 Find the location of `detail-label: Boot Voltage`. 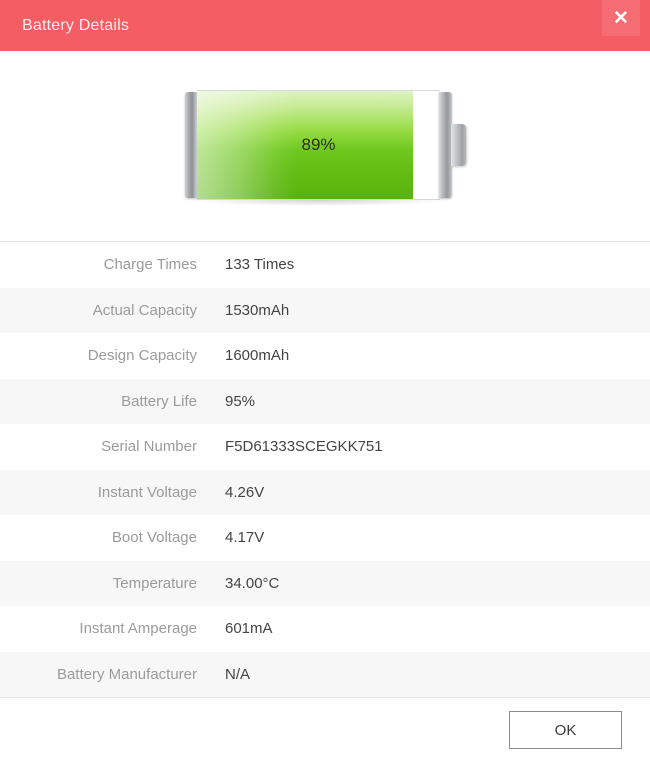

detail-label: Boot Voltage is located at coordinates (154, 538).